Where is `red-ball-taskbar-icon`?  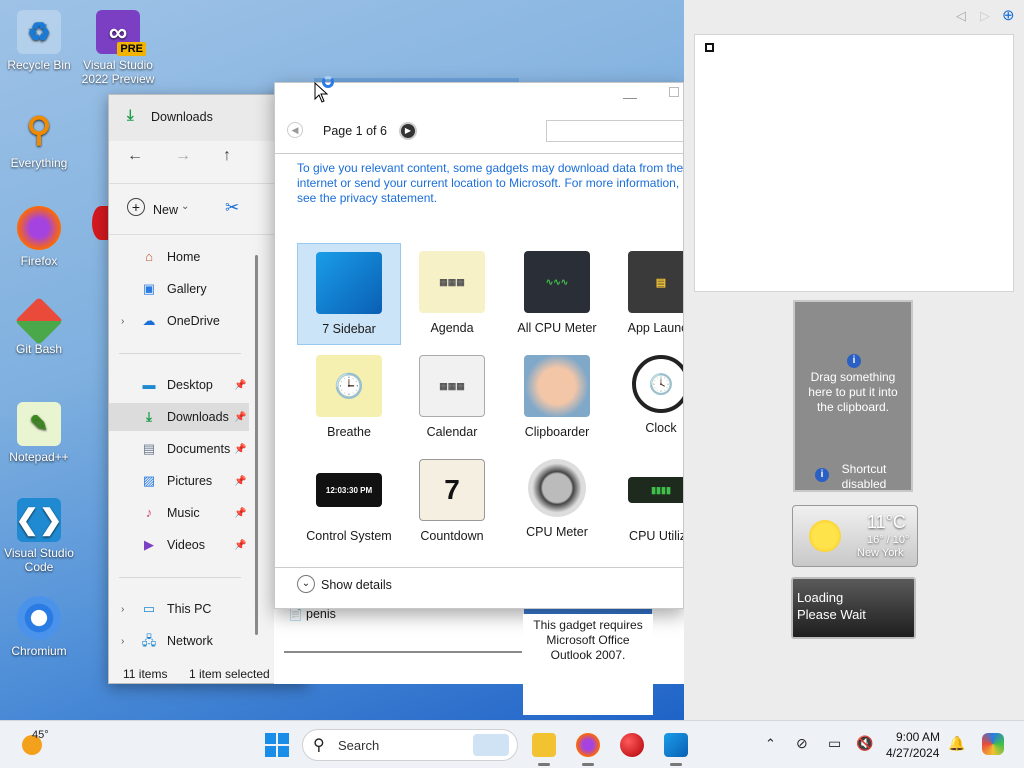 red-ball-taskbar-icon is located at coordinates (632, 745).